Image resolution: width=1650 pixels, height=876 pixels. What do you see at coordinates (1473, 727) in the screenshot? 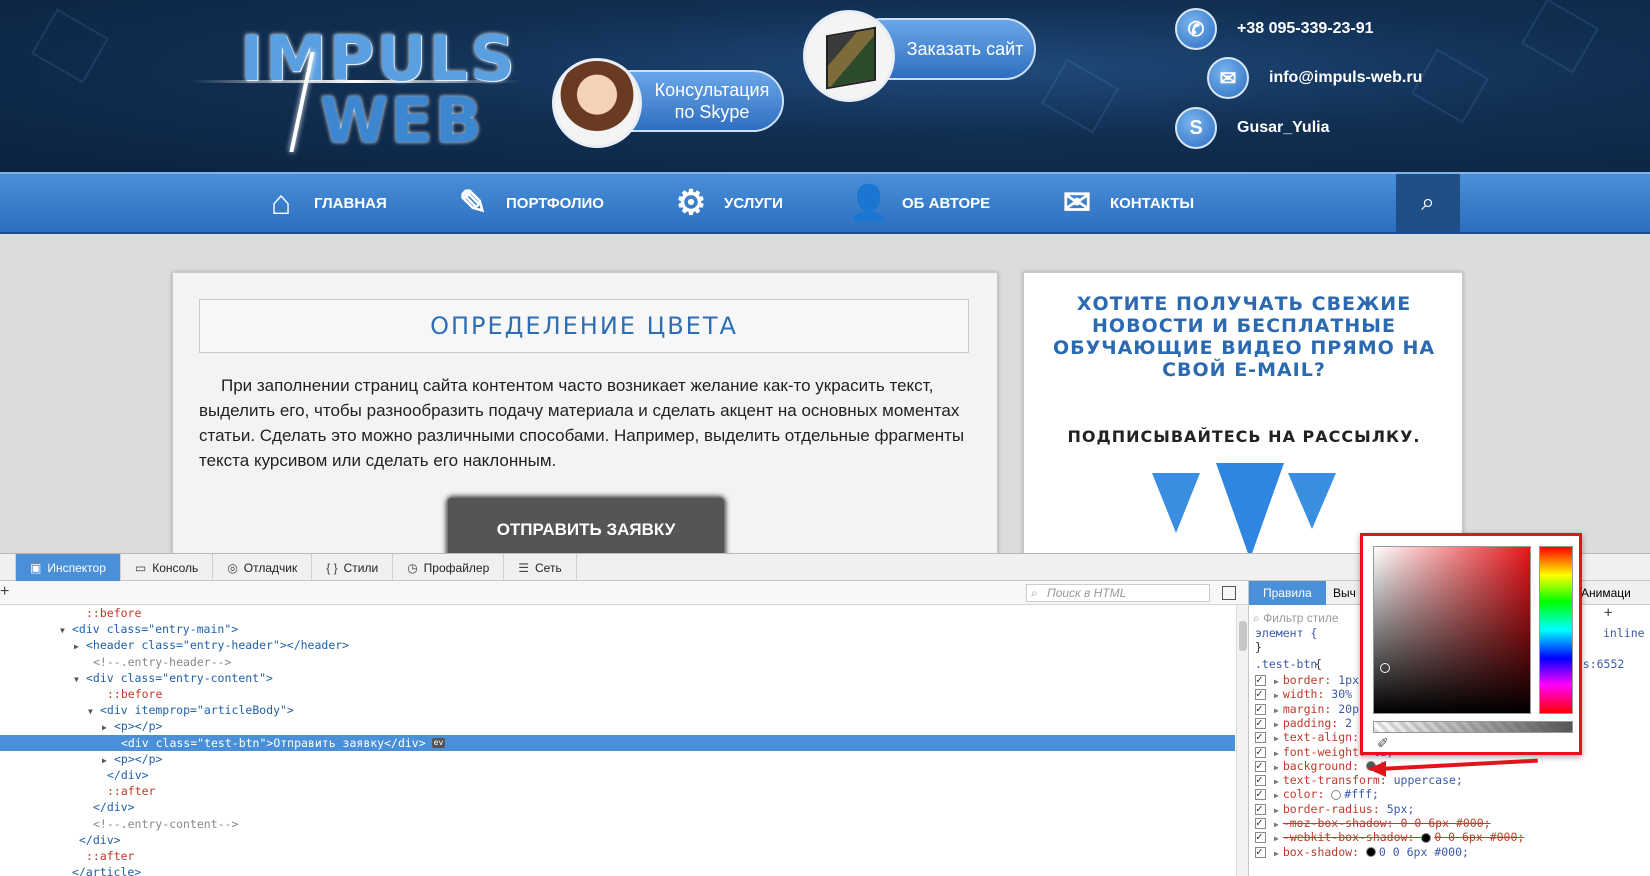
I see `alpha-slider` at bounding box center [1473, 727].